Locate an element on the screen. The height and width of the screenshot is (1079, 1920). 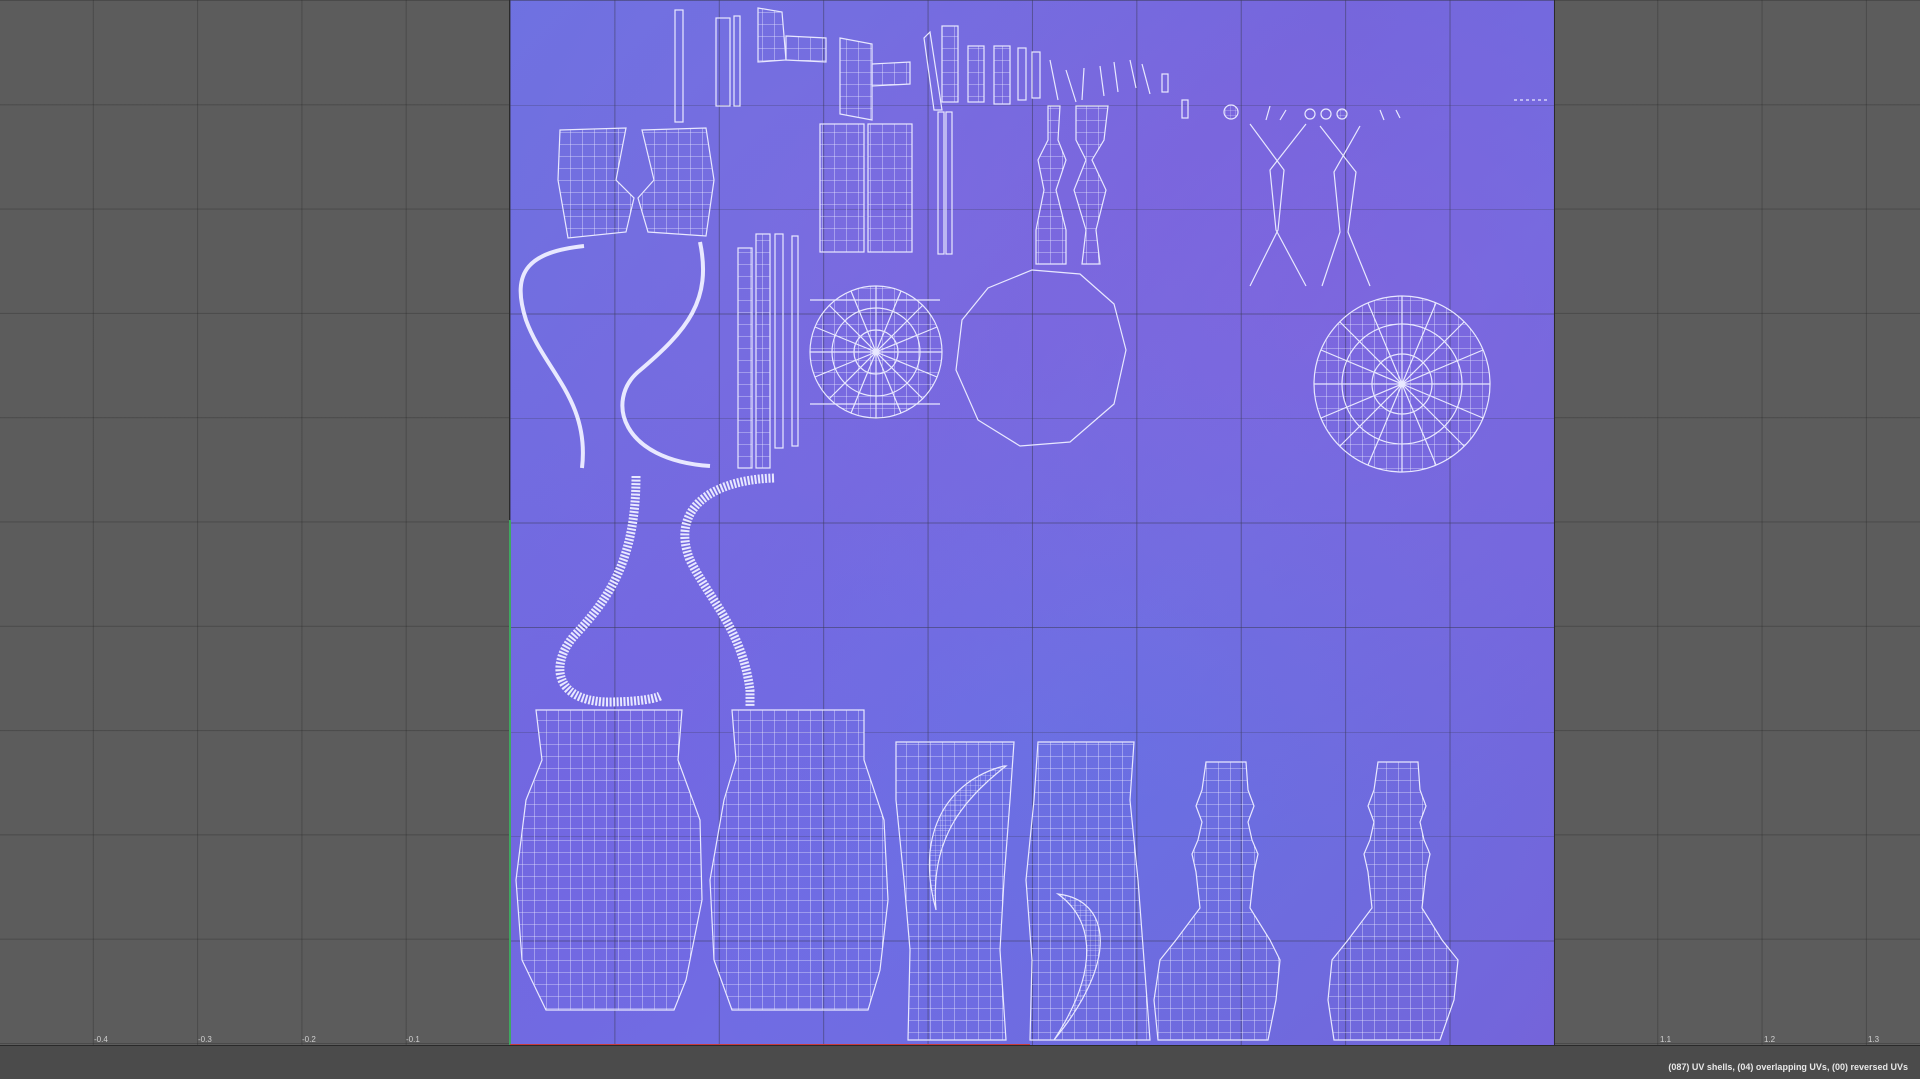
axis-tick-label: 1.2 is located at coordinates (1770, 1039).